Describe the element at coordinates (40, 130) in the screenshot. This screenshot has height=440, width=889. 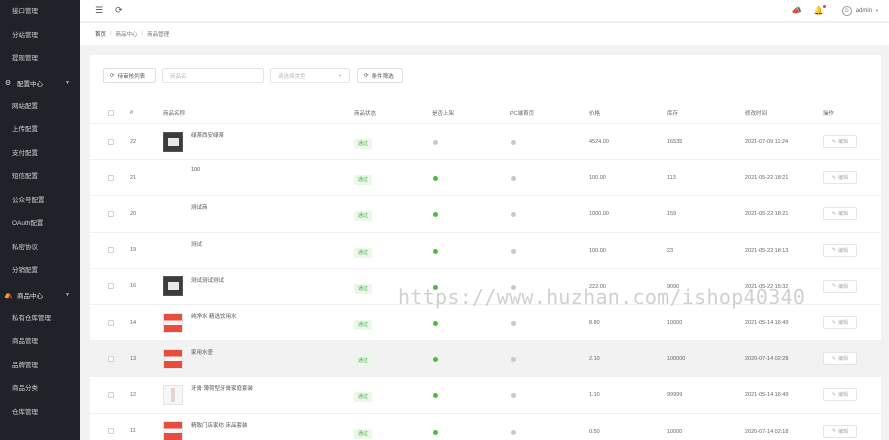
I see `sidebar-item-config-1: 上传配置` at that location.